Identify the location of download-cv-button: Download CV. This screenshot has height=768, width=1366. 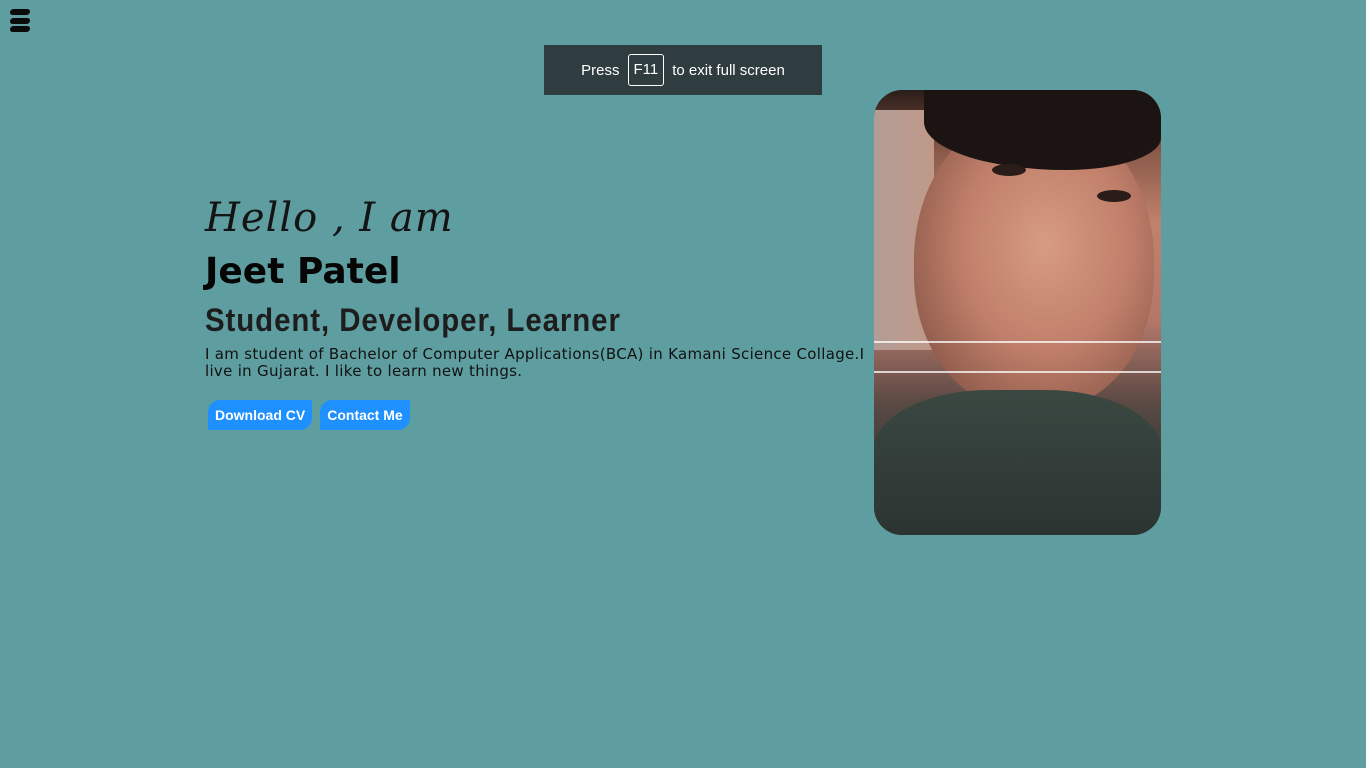
(260, 415).